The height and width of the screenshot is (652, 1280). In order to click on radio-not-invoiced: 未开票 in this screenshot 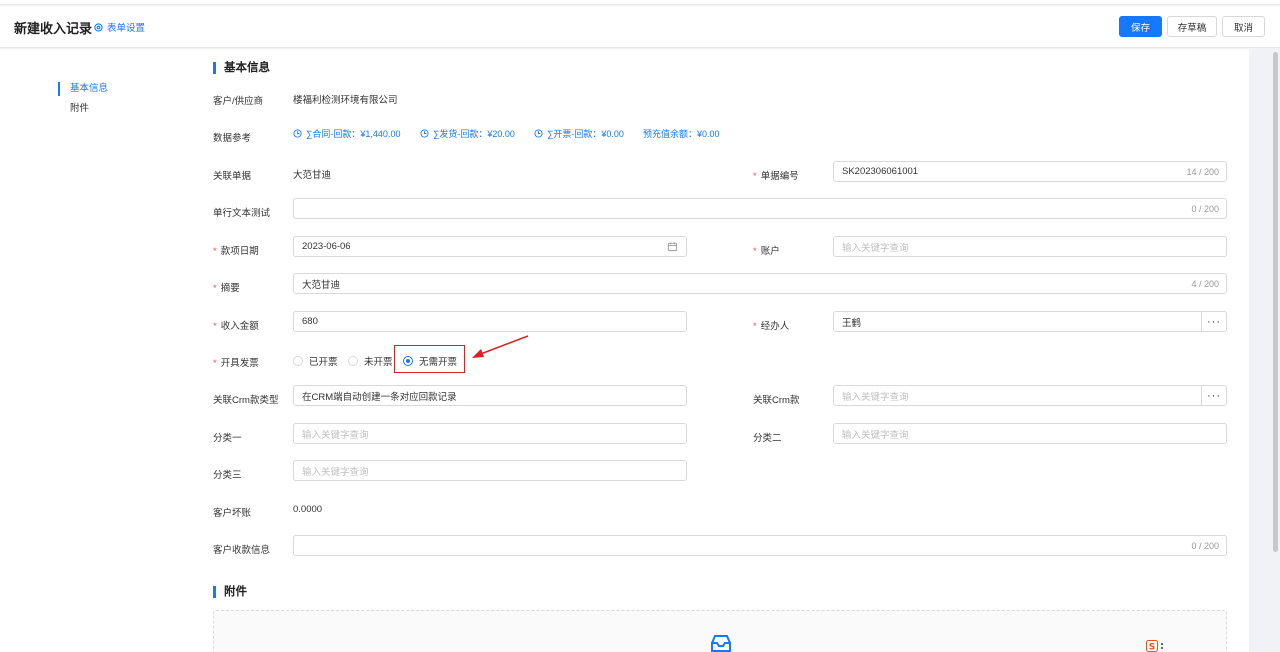, I will do `click(370, 361)`.